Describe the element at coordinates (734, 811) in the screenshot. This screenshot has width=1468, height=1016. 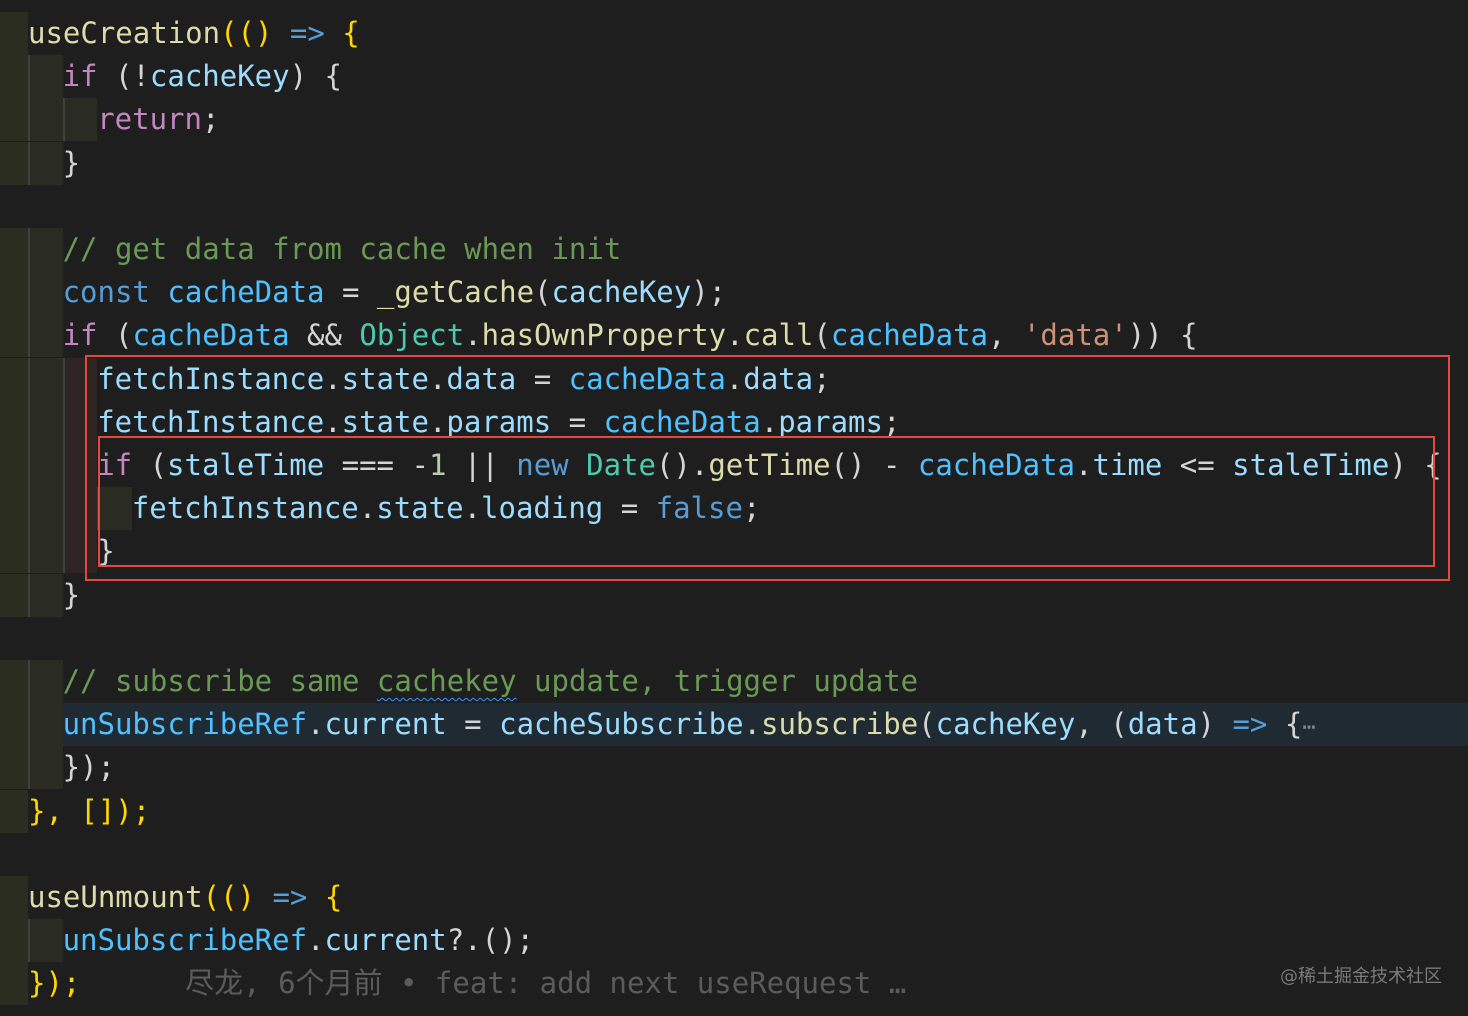
I see `code-line: }, []);` at that location.